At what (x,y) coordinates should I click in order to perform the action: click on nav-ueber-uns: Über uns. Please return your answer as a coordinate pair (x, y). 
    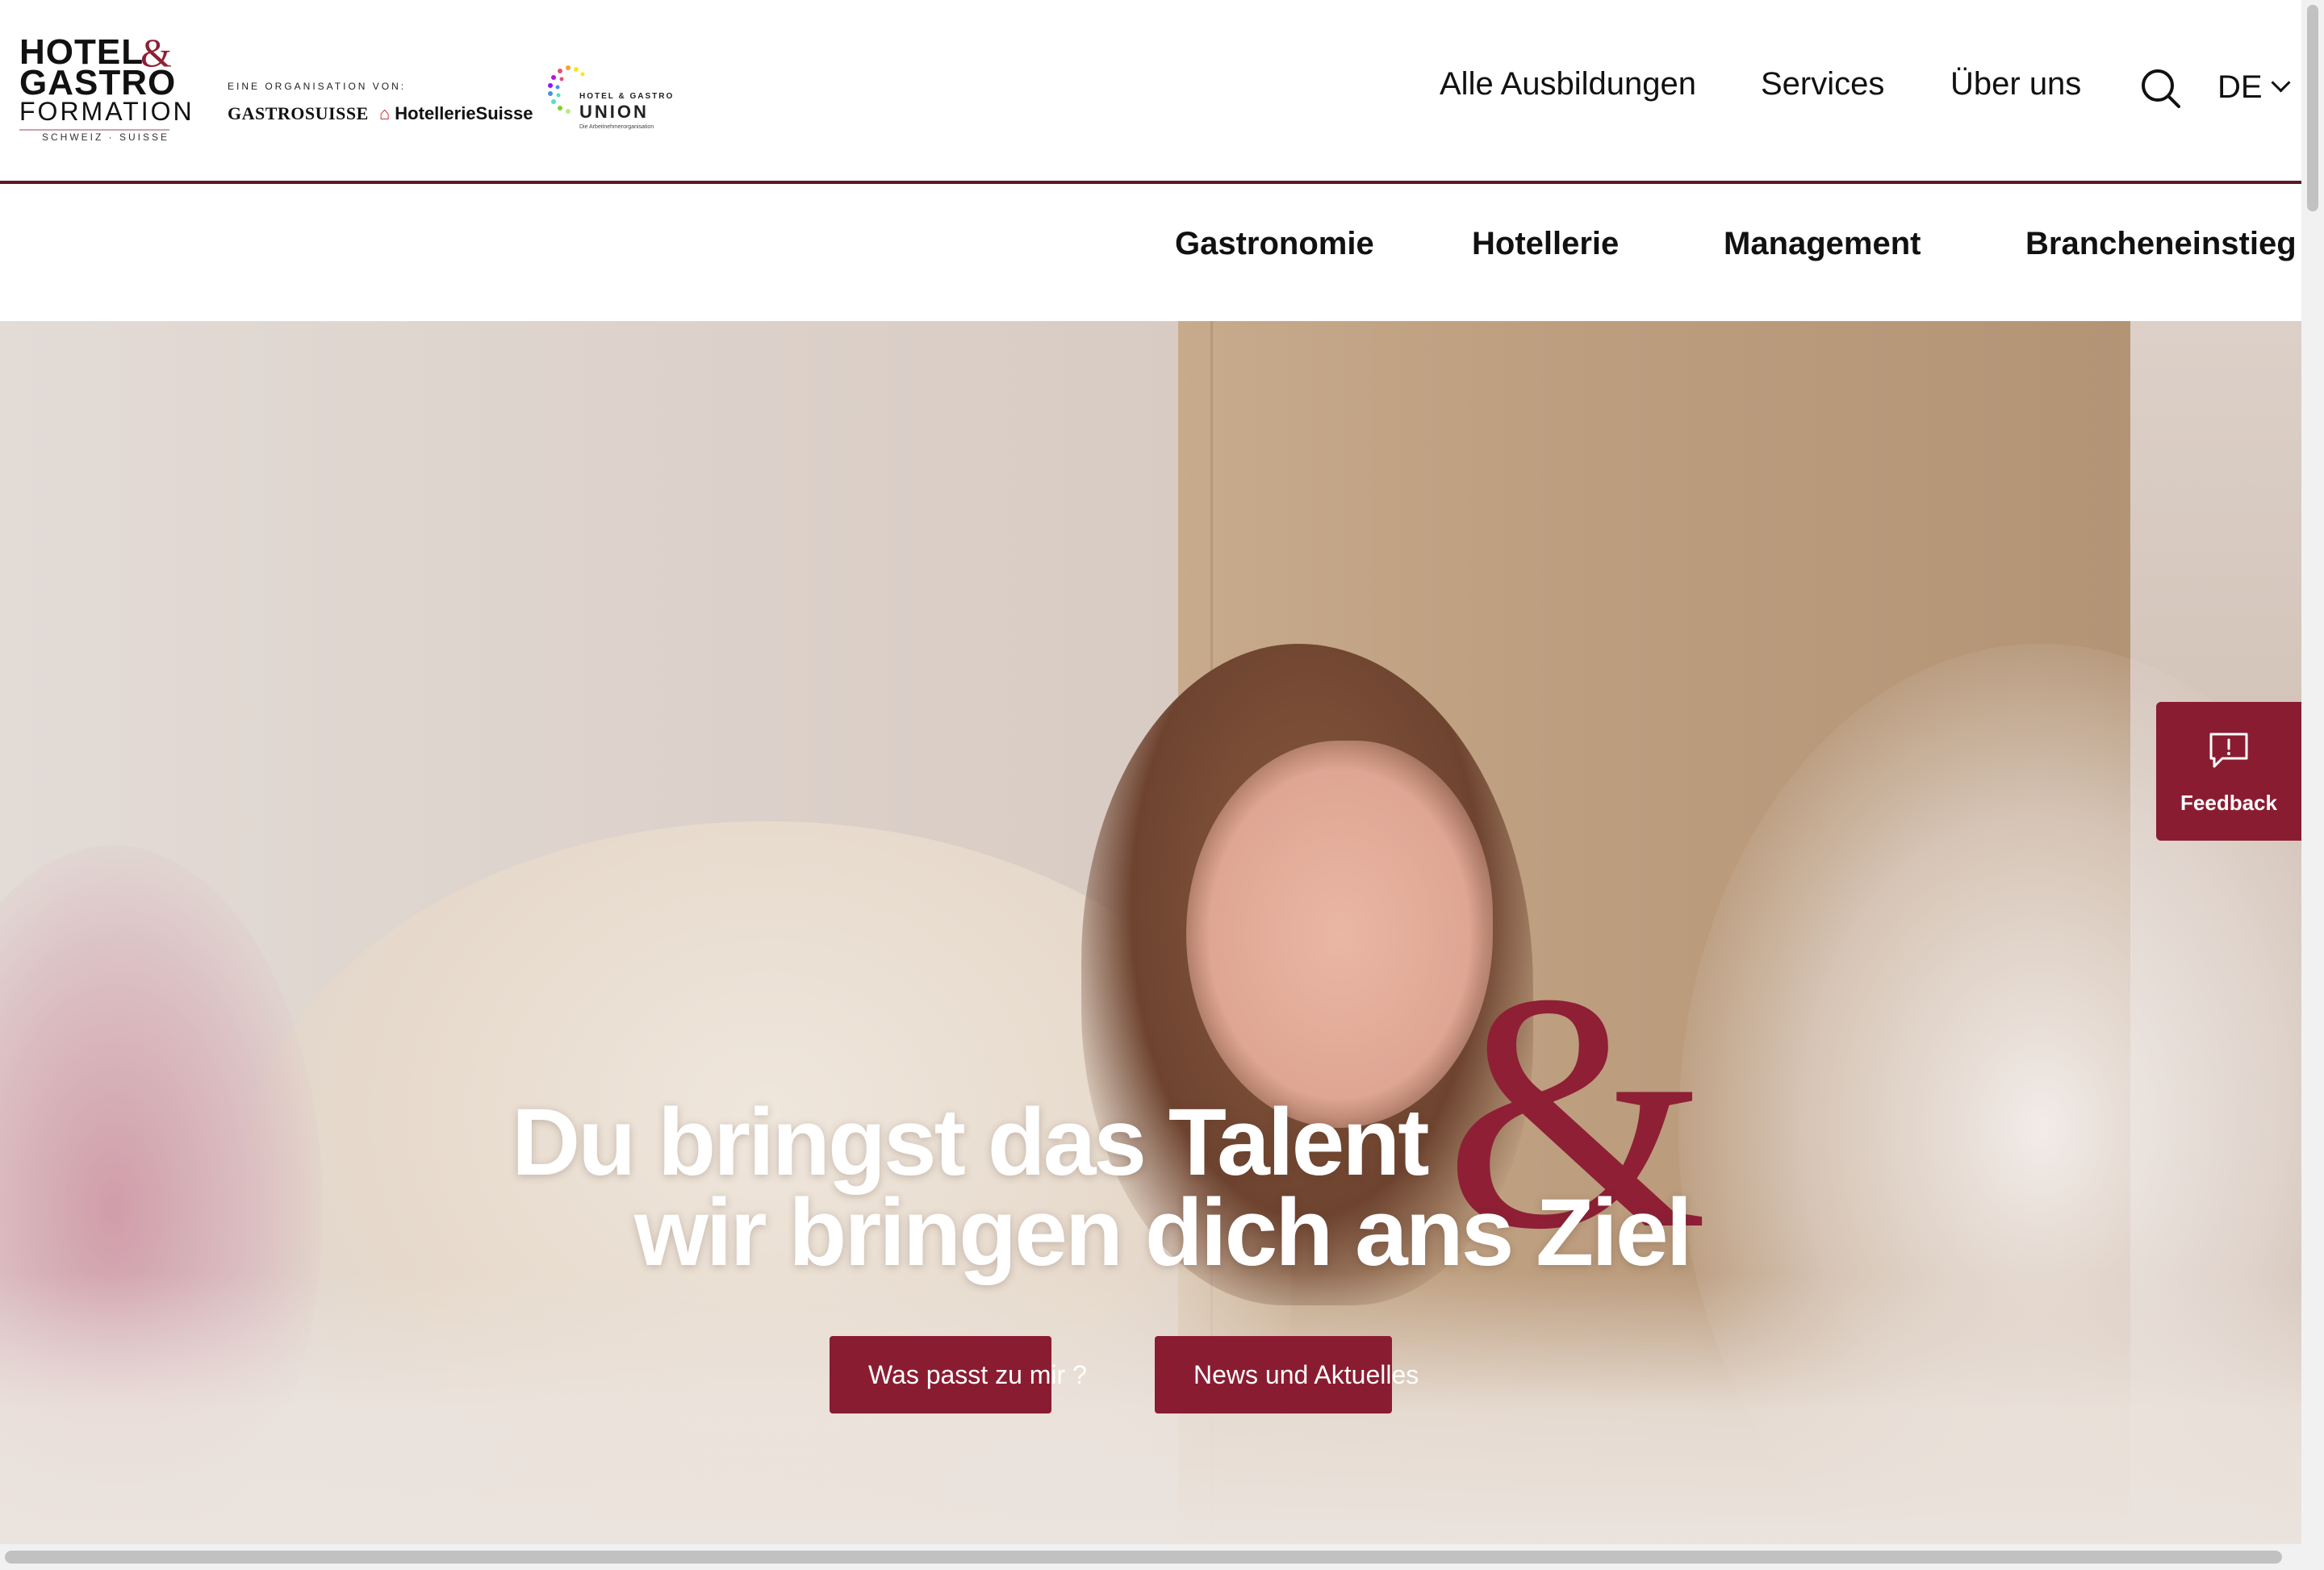
    Looking at the image, I should click on (2016, 90).